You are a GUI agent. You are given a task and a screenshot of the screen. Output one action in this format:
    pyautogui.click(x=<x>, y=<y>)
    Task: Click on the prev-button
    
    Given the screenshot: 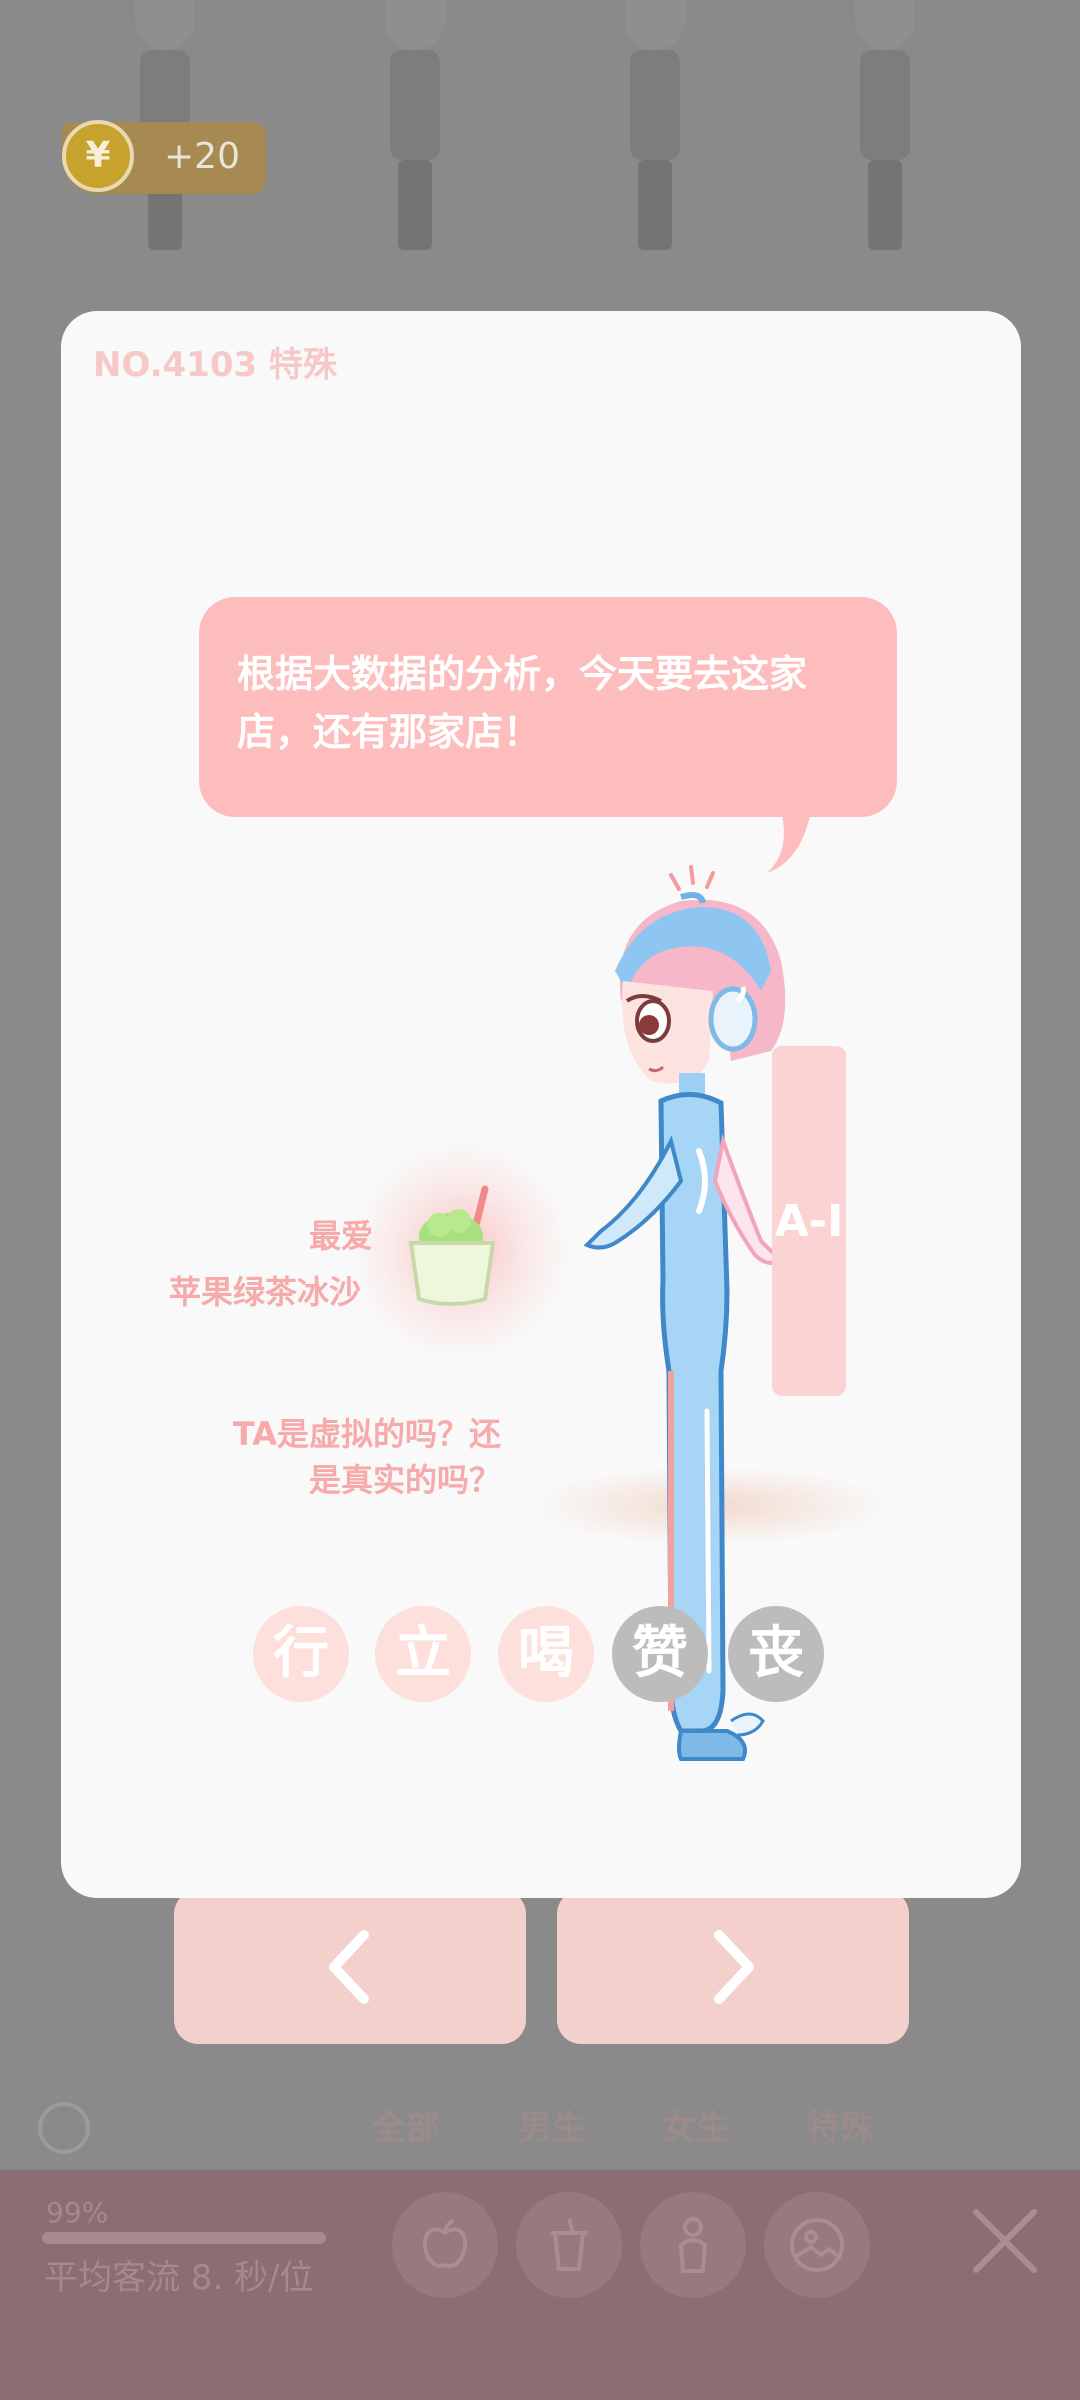 What is the action you would take?
    pyautogui.click(x=350, y=1967)
    